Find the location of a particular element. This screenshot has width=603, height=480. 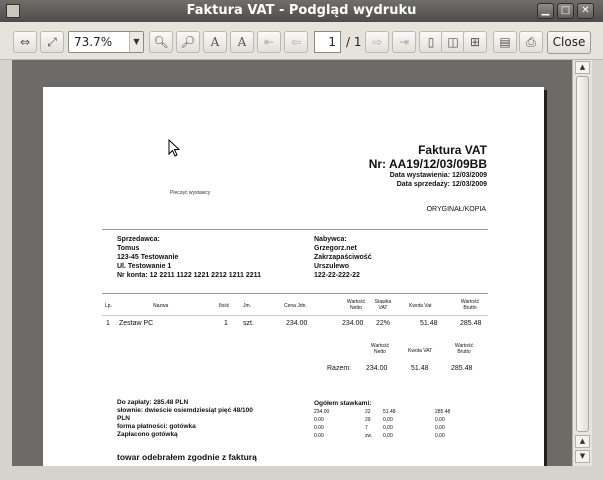

zoom-out-icon: 🔍︎ is located at coordinates (161, 42).